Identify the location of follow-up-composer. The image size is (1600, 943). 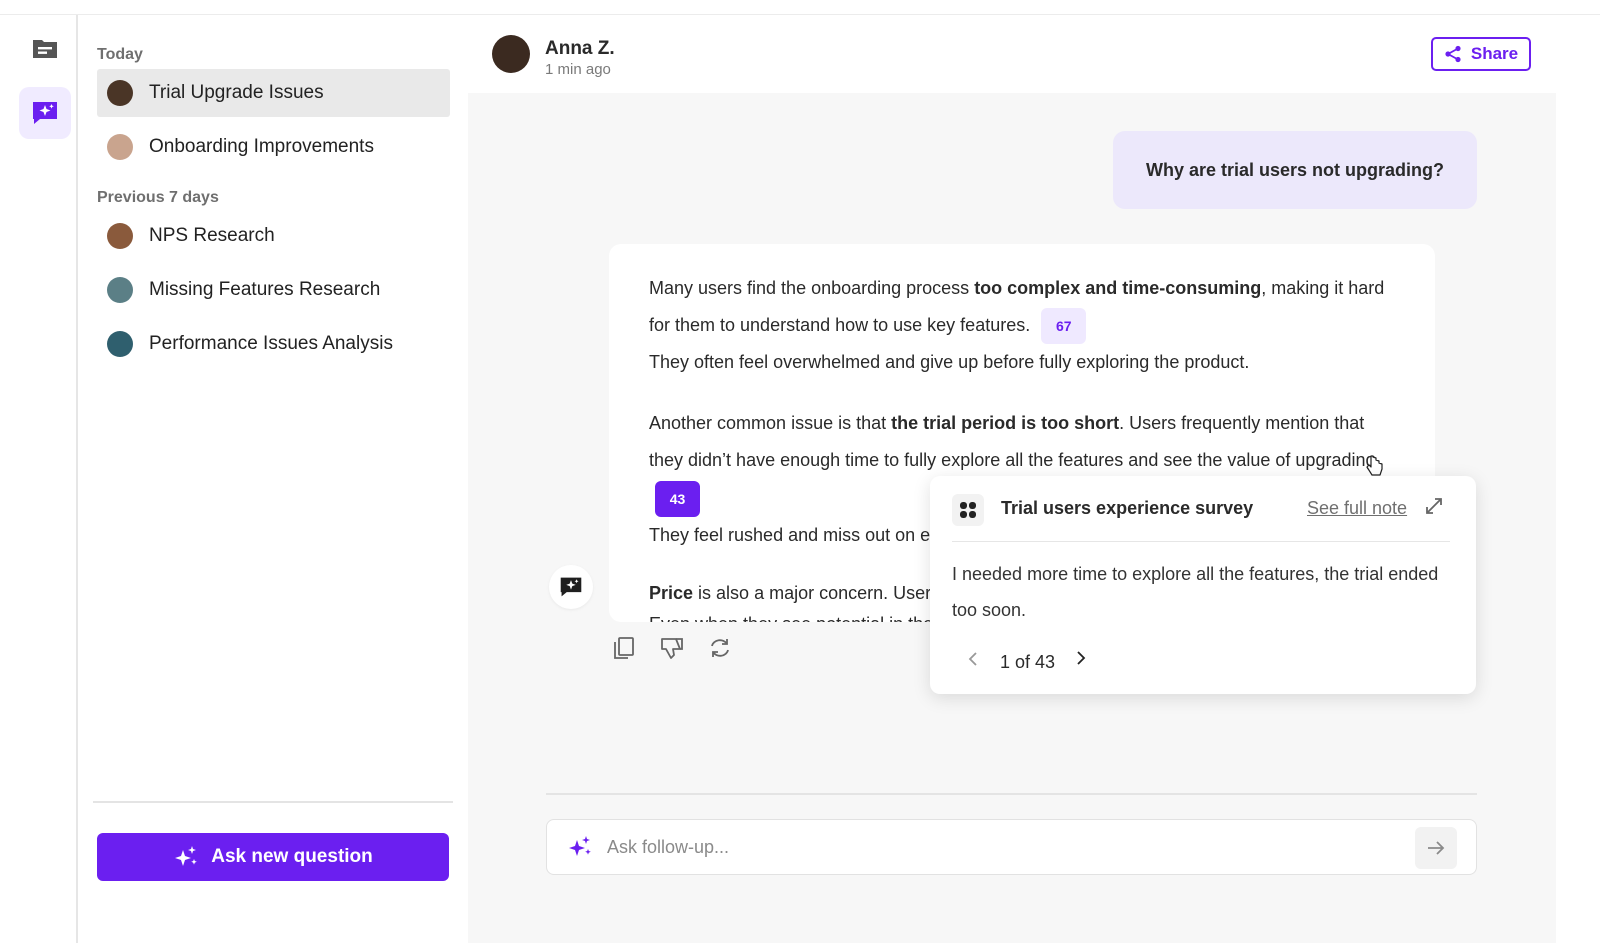
(1011, 847).